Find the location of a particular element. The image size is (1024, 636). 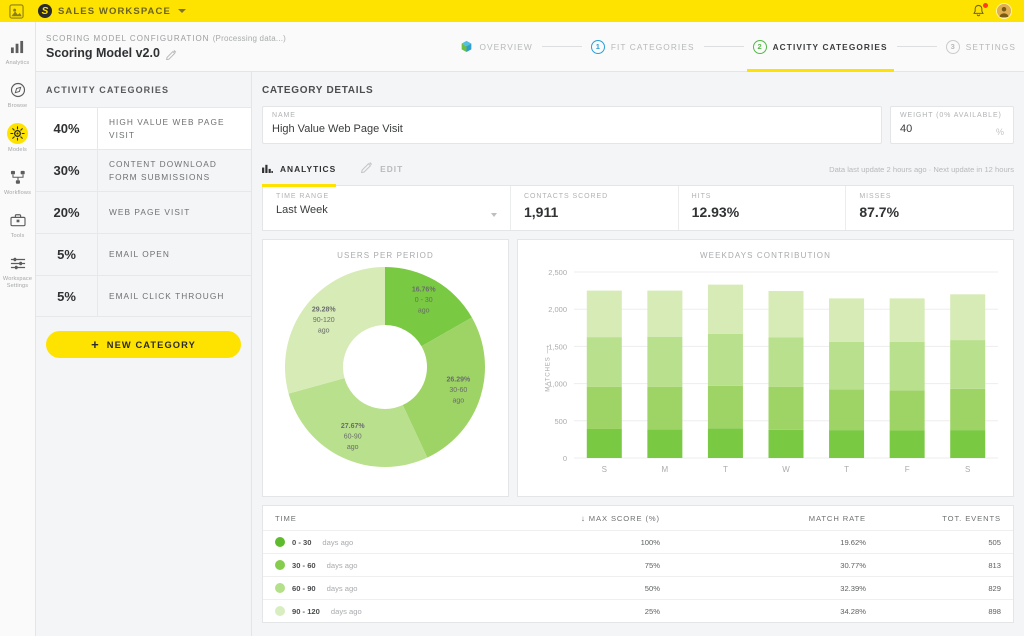

top-bar: S SALES WORKSPACE is located at coordinates (512, 11).